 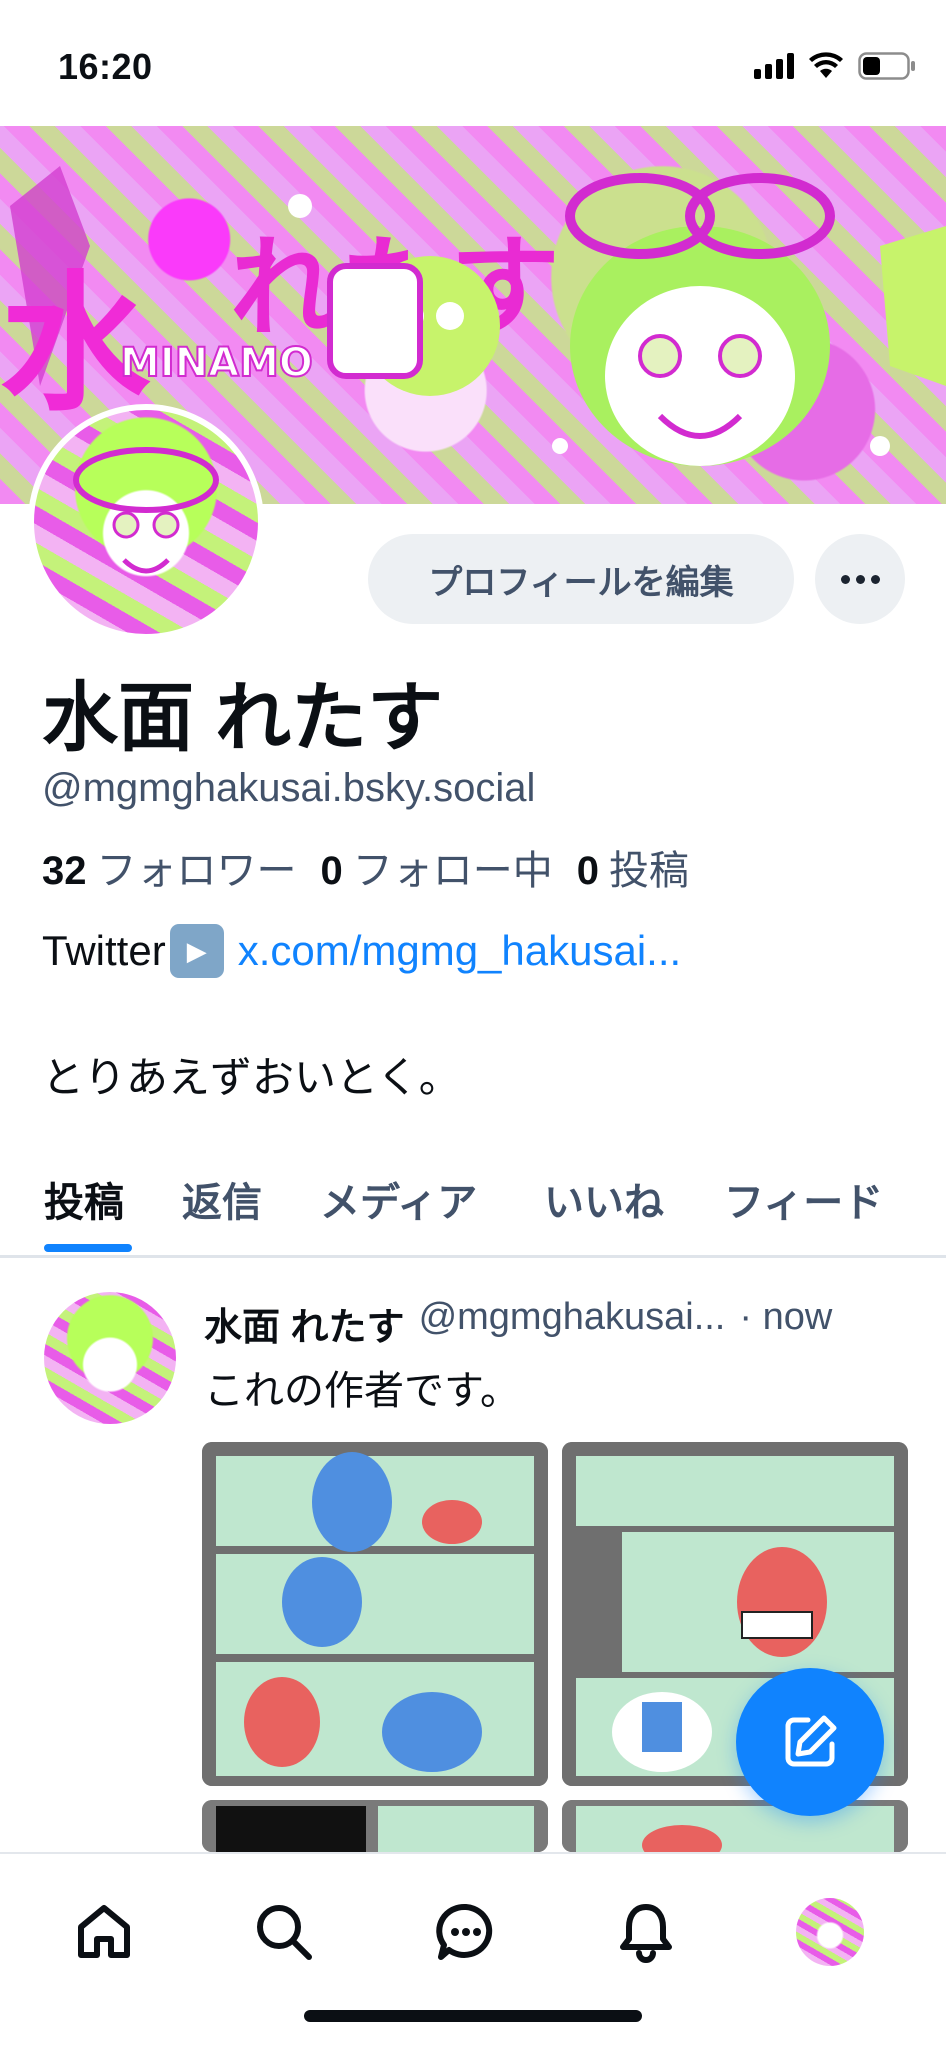 What do you see at coordinates (437, 867) in the screenshot?
I see `following-stat: 0 フォロー中` at bounding box center [437, 867].